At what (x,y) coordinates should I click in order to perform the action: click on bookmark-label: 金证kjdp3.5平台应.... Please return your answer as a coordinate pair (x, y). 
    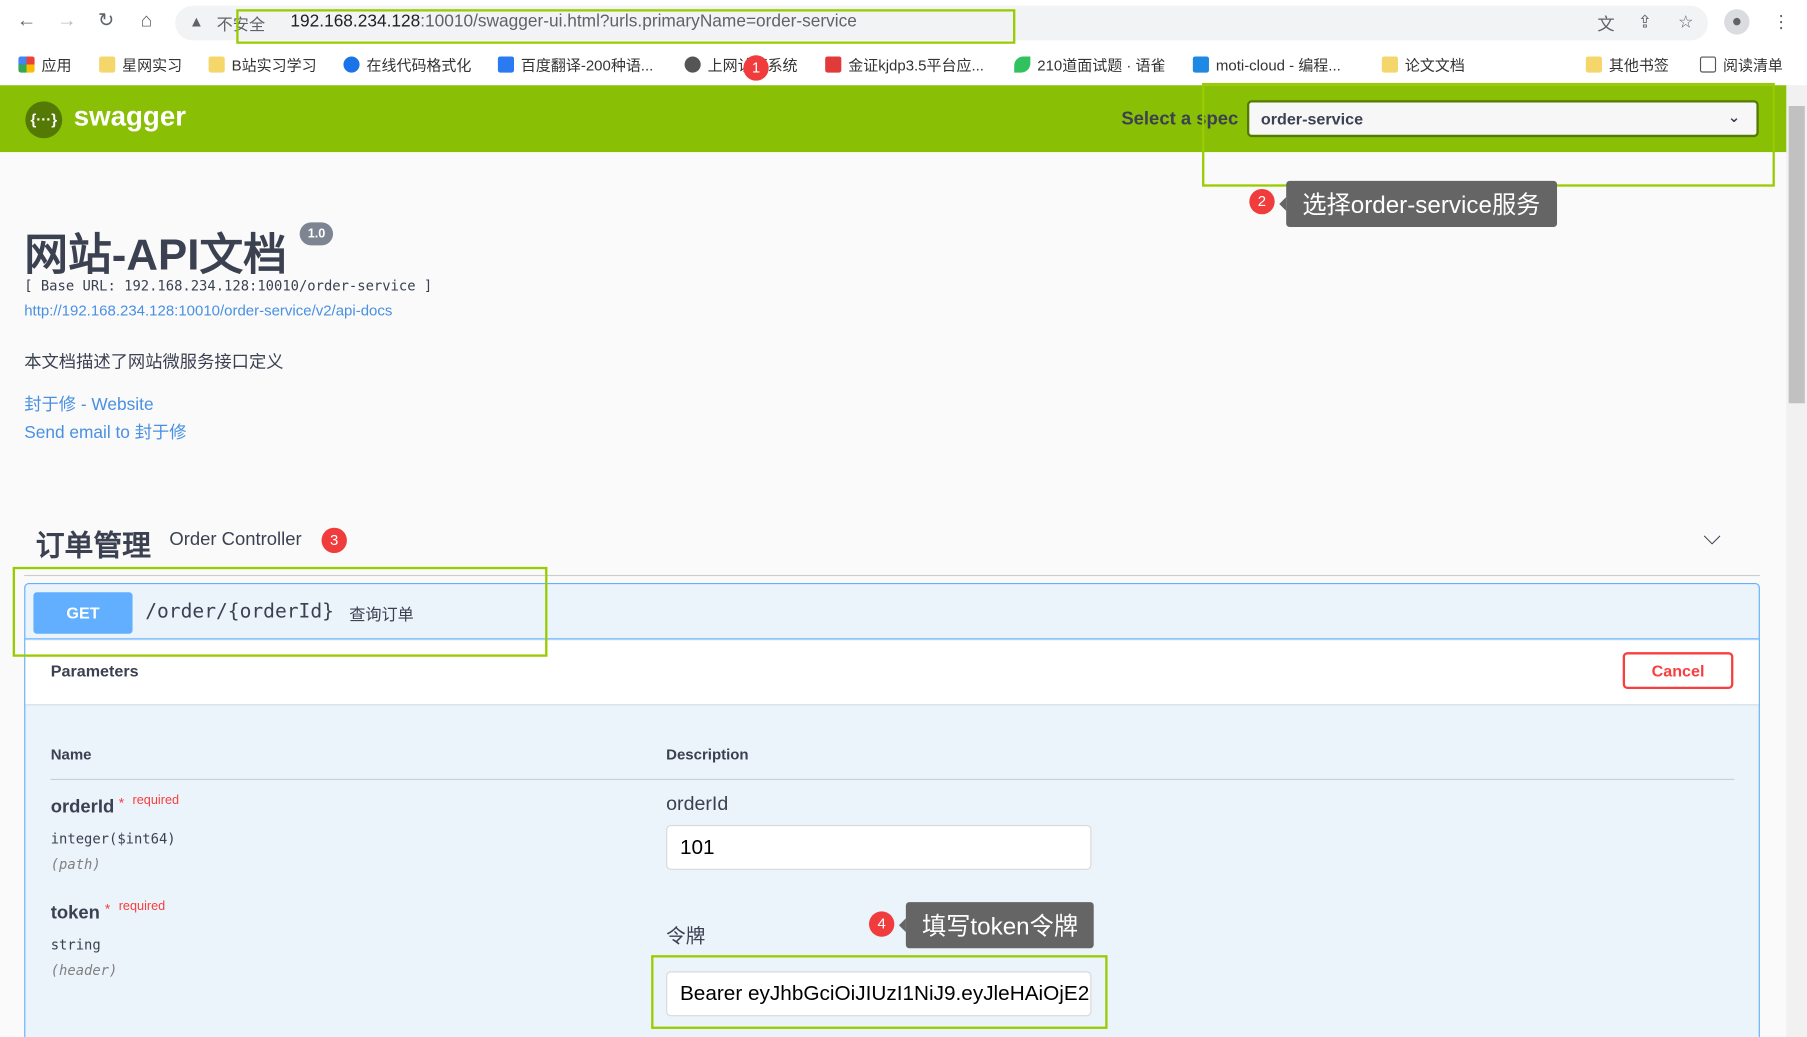
    Looking at the image, I should click on (916, 65).